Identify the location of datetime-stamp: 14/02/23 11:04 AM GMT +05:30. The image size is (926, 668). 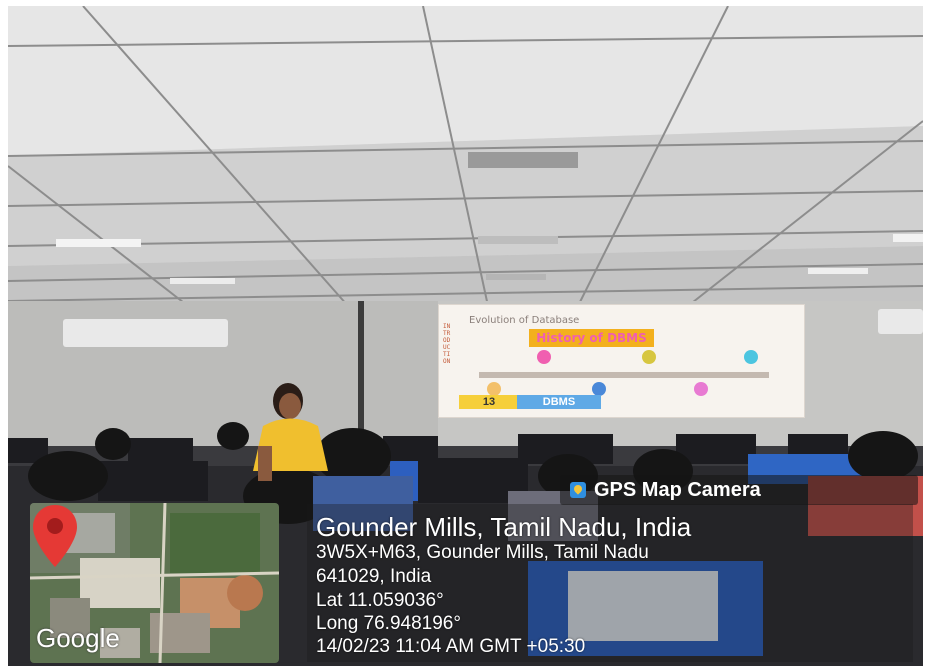
(451, 646).